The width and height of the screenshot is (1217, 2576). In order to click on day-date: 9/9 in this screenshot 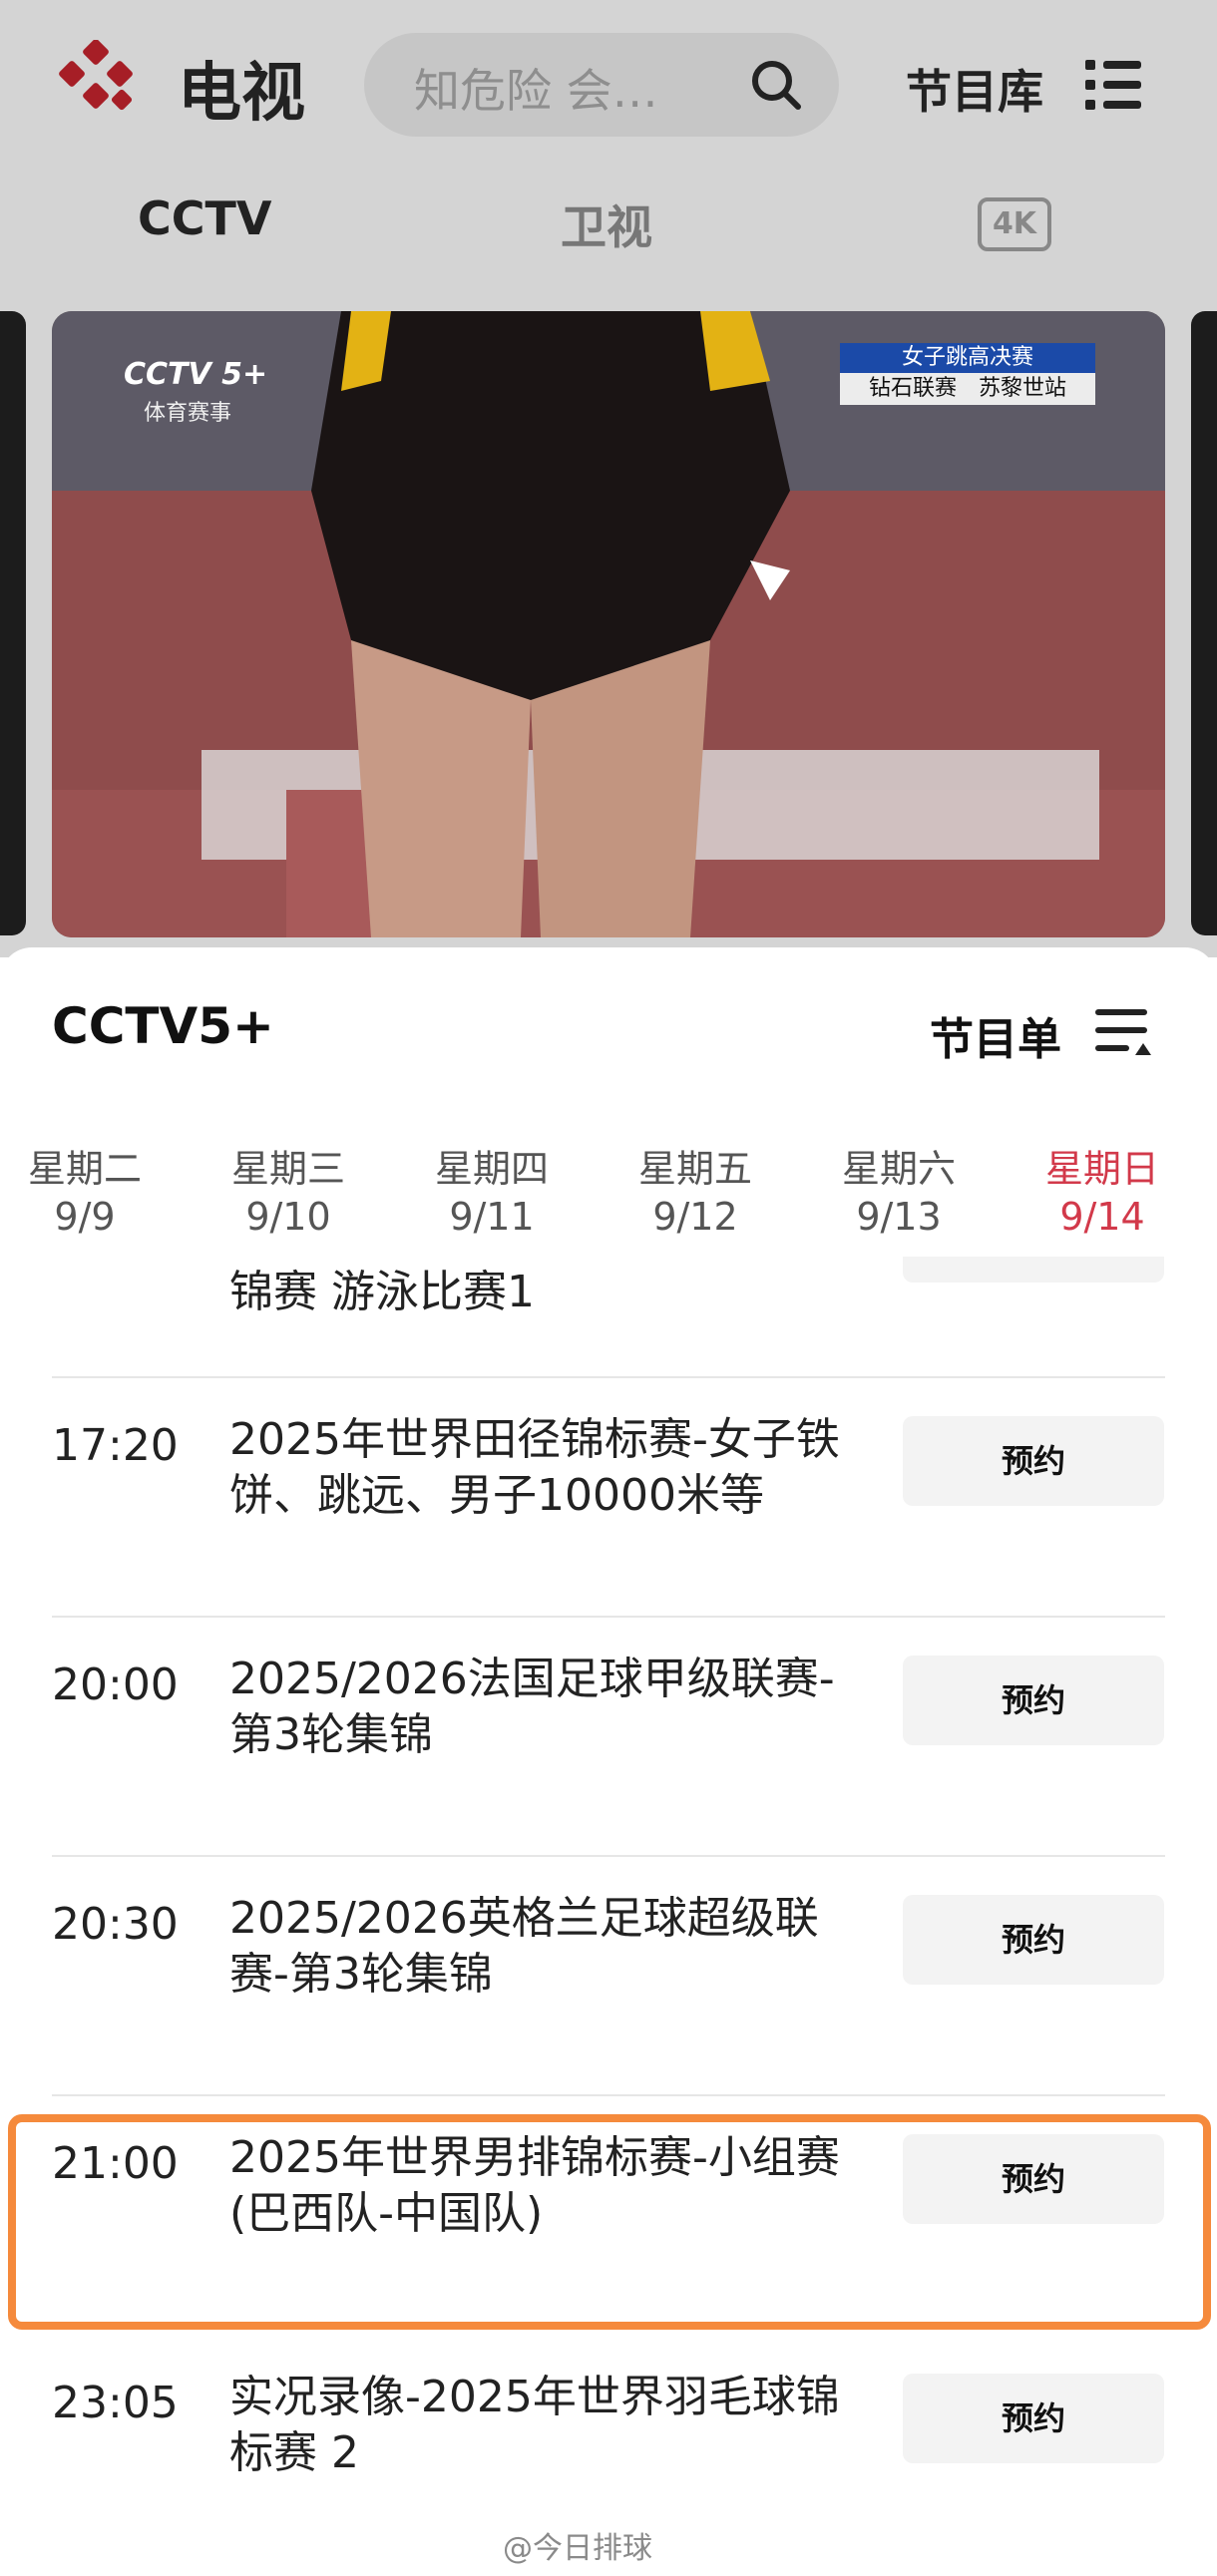, I will do `click(85, 1217)`.